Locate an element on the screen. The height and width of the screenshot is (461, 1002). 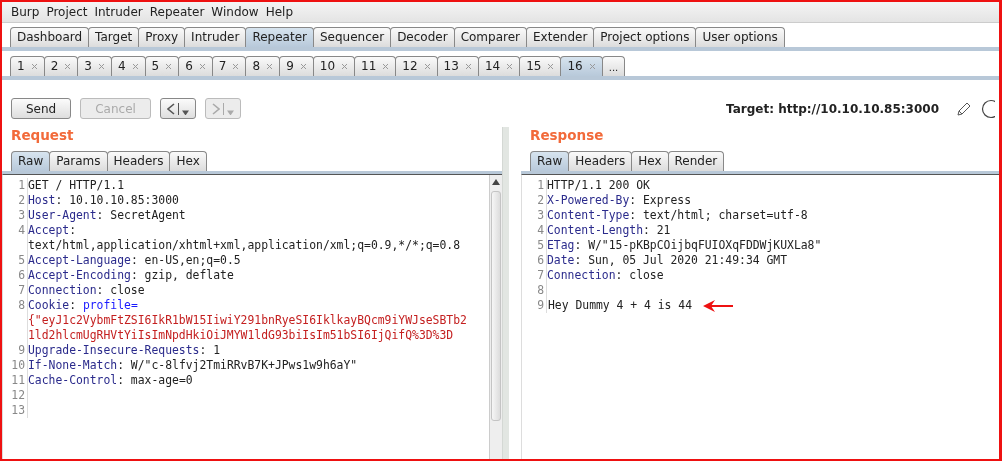
code-line: Cookie: profile= {"eyJ1c2VybmFtZSI6IkR1bW15IiwiY291bnRyeSI6IklkayBQcm9iYWJseSBTb21ld2hlcmUgRHVtYiIsImNpdHkiOiJMYW1ldG93biIsIm51bSI6IjQifQ%3D%3D is located at coordinates (247, 320).